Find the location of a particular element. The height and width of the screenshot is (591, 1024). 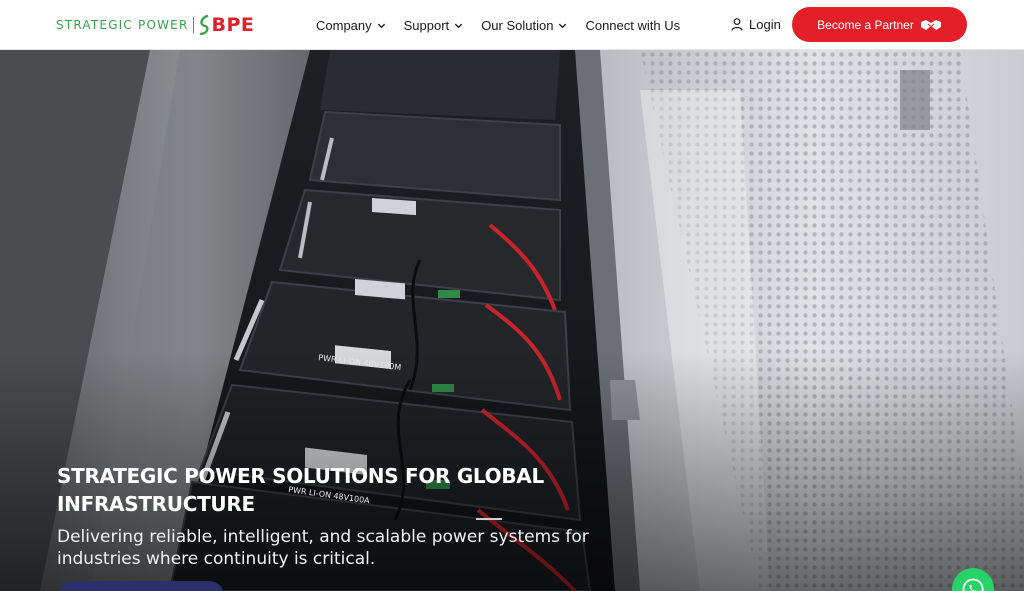

logo-divider is located at coordinates (193, 25).